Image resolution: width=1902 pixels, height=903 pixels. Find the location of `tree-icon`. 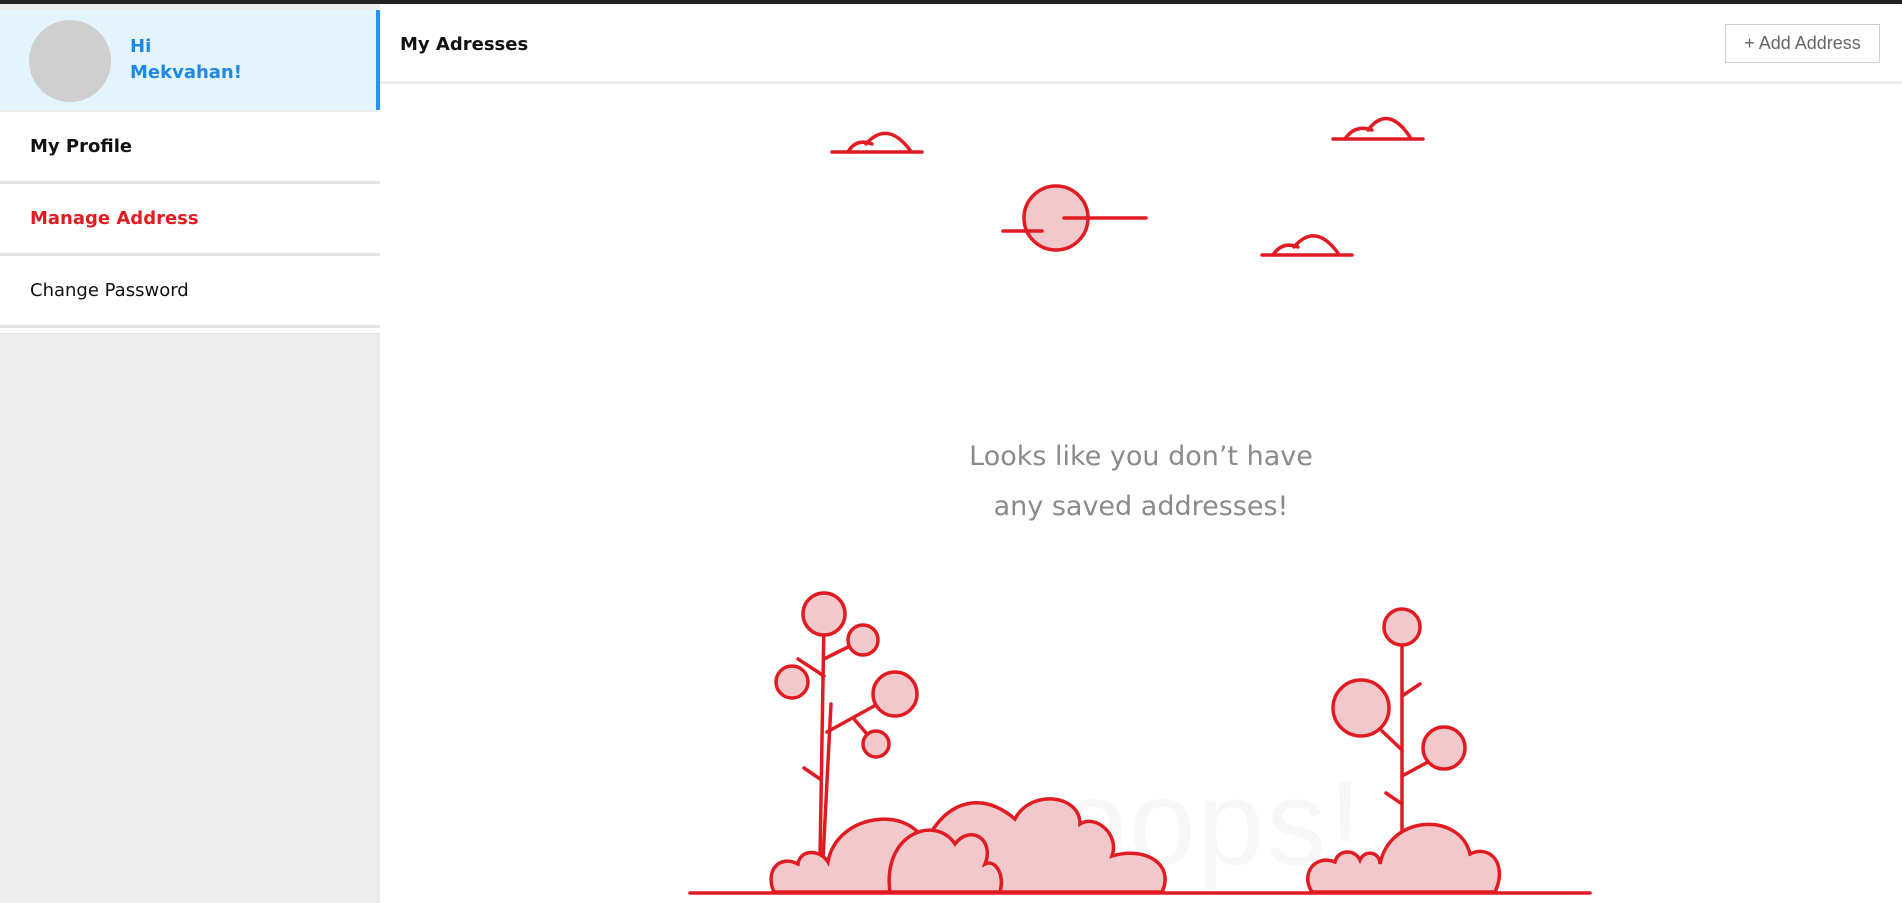

tree-icon is located at coordinates (1399, 734).